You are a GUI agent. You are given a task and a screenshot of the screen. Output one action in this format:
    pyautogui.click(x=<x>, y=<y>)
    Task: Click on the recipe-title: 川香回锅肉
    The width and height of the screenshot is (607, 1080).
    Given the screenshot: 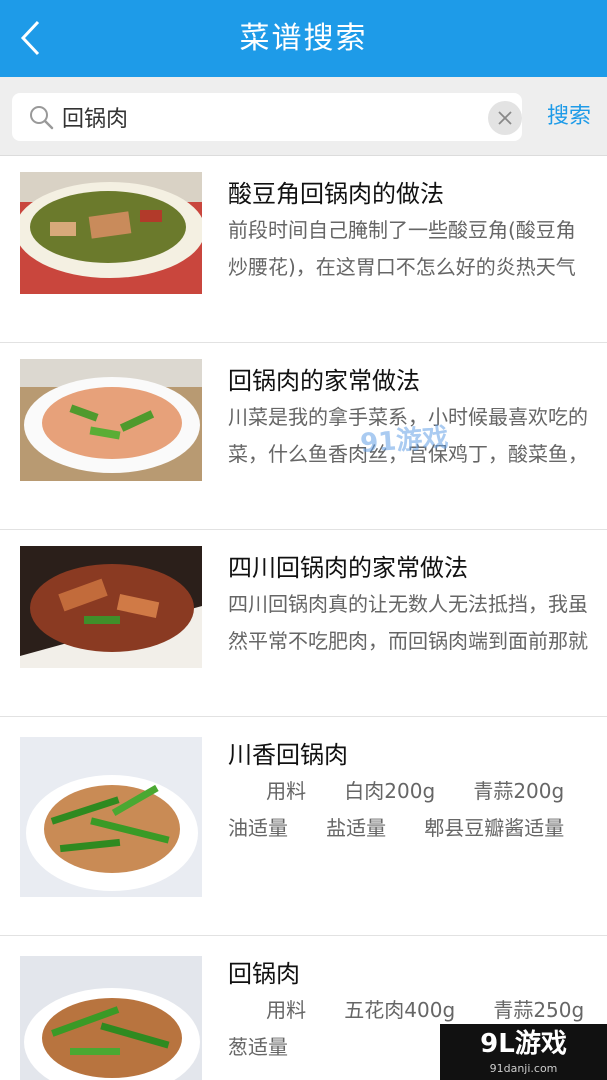 What is the action you would take?
    pyautogui.click(x=288, y=755)
    